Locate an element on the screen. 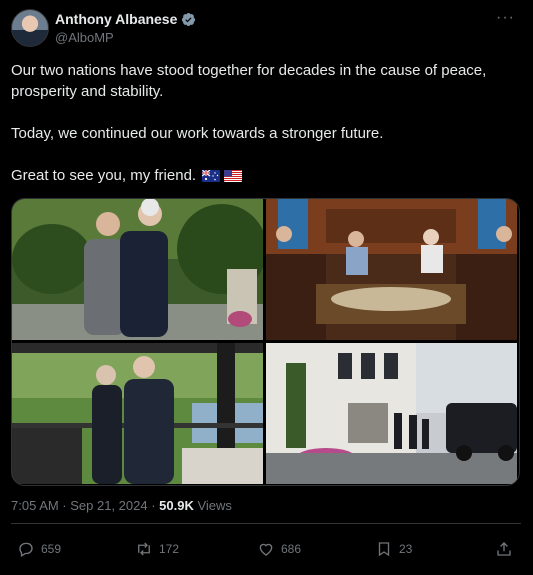 This screenshot has width=533, height=575. photo-meeting-room is located at coordinates (391, 269).